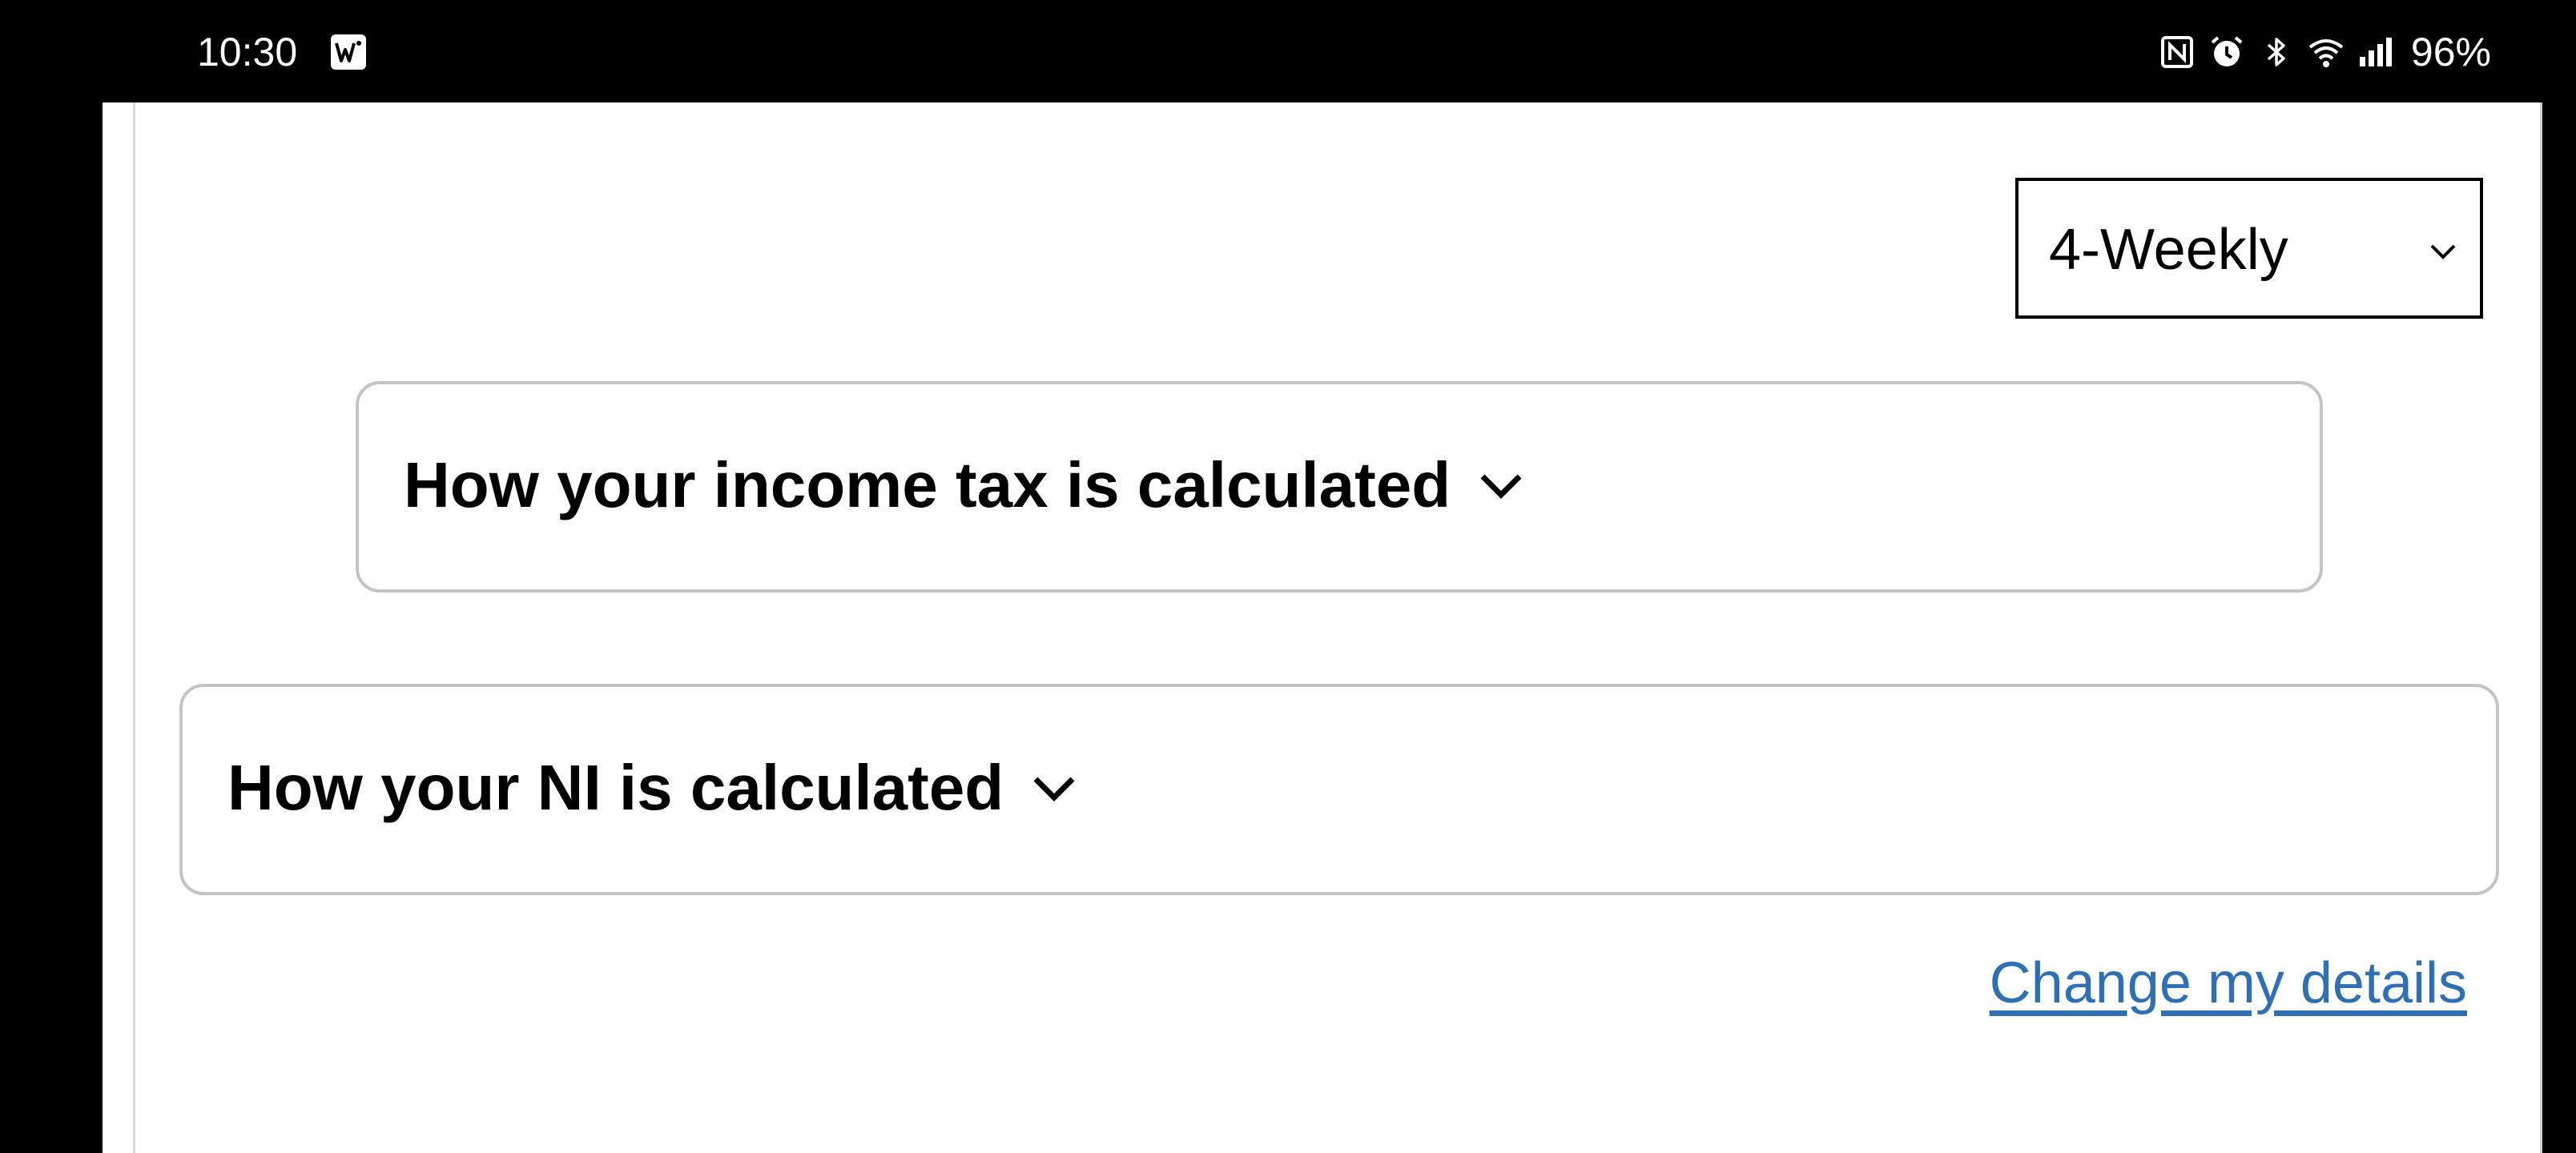 The height and width of the screenshot is (1153, 2576). What do you see at coordinates (247, 52) in the screenshot?
I see `status-time: 10:30` at bounding box center [247, 52].